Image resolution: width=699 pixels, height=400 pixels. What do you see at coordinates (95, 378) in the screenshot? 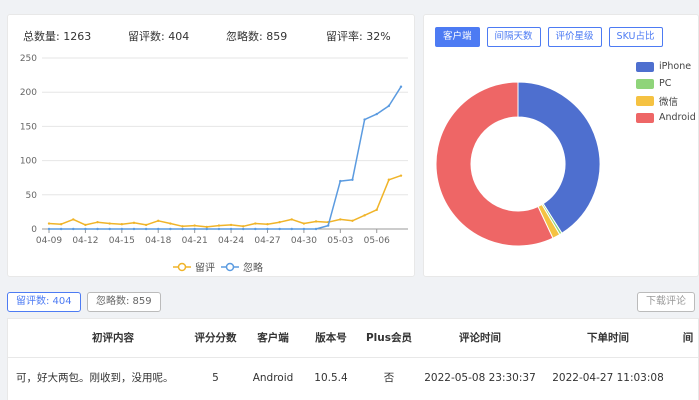
I see `cell-content: 可，好大两包。刚收到，没用呢。` at bounding box center [95, 378].